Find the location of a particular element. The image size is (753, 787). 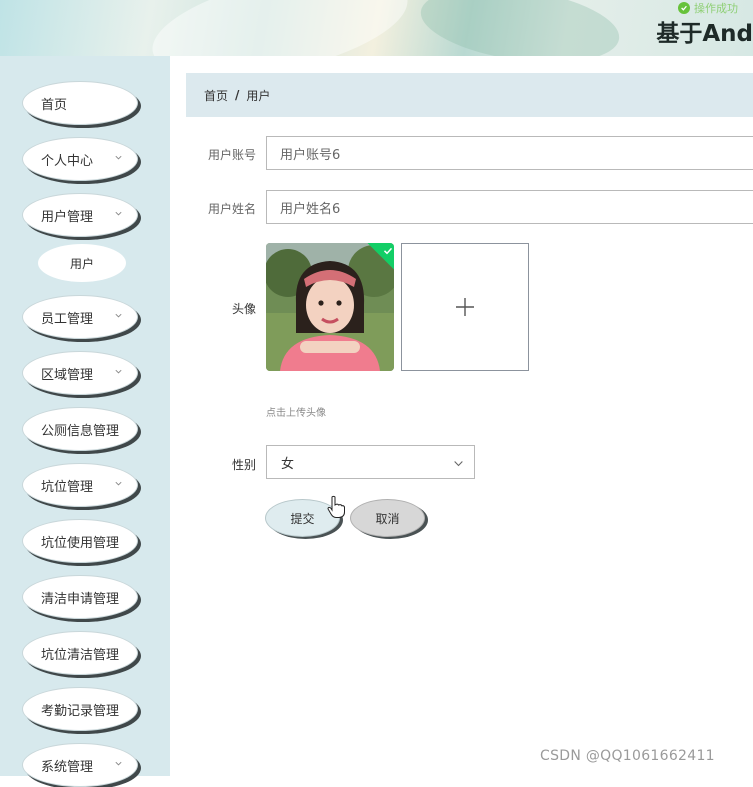

success-toast: 操作成功 is located at coordinates (708, 8).